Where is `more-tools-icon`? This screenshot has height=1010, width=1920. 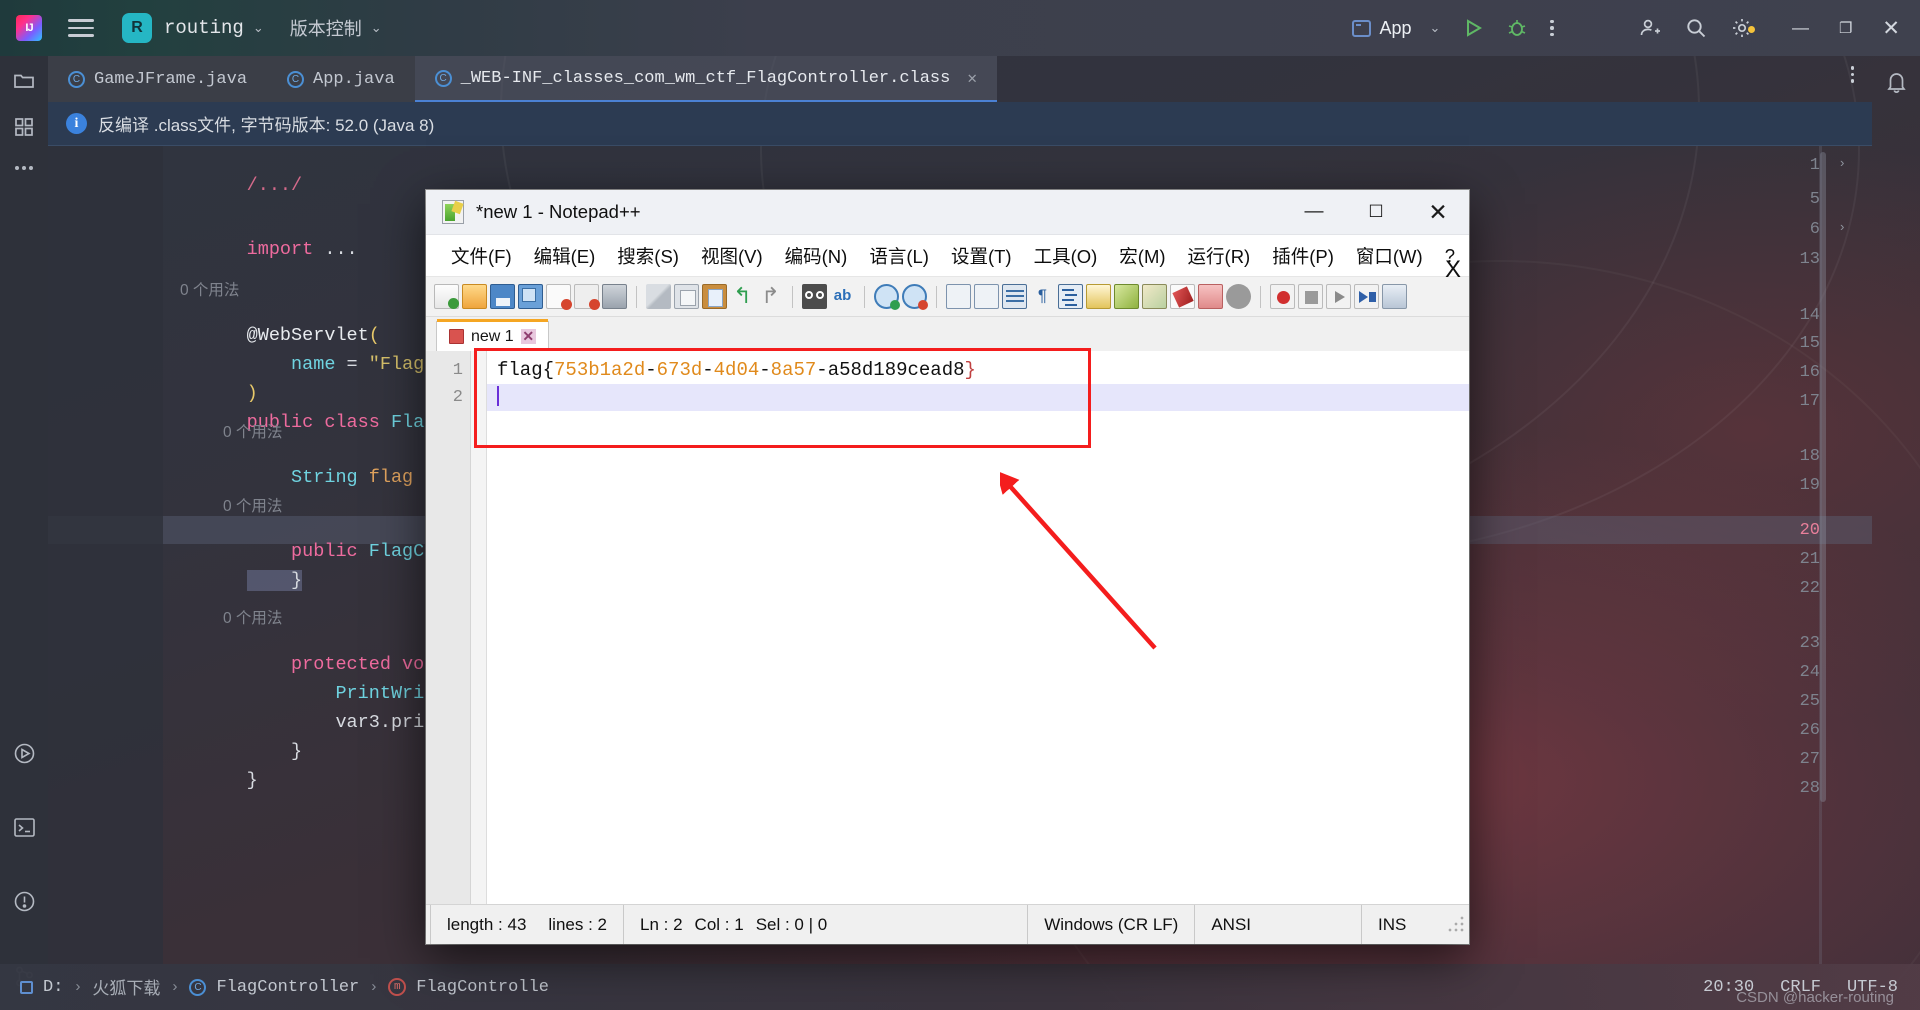 more-tools-icon is located at coordinates (24, 168).